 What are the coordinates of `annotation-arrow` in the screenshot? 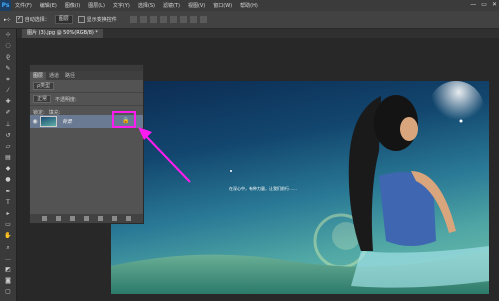 It's located at (164, 155).